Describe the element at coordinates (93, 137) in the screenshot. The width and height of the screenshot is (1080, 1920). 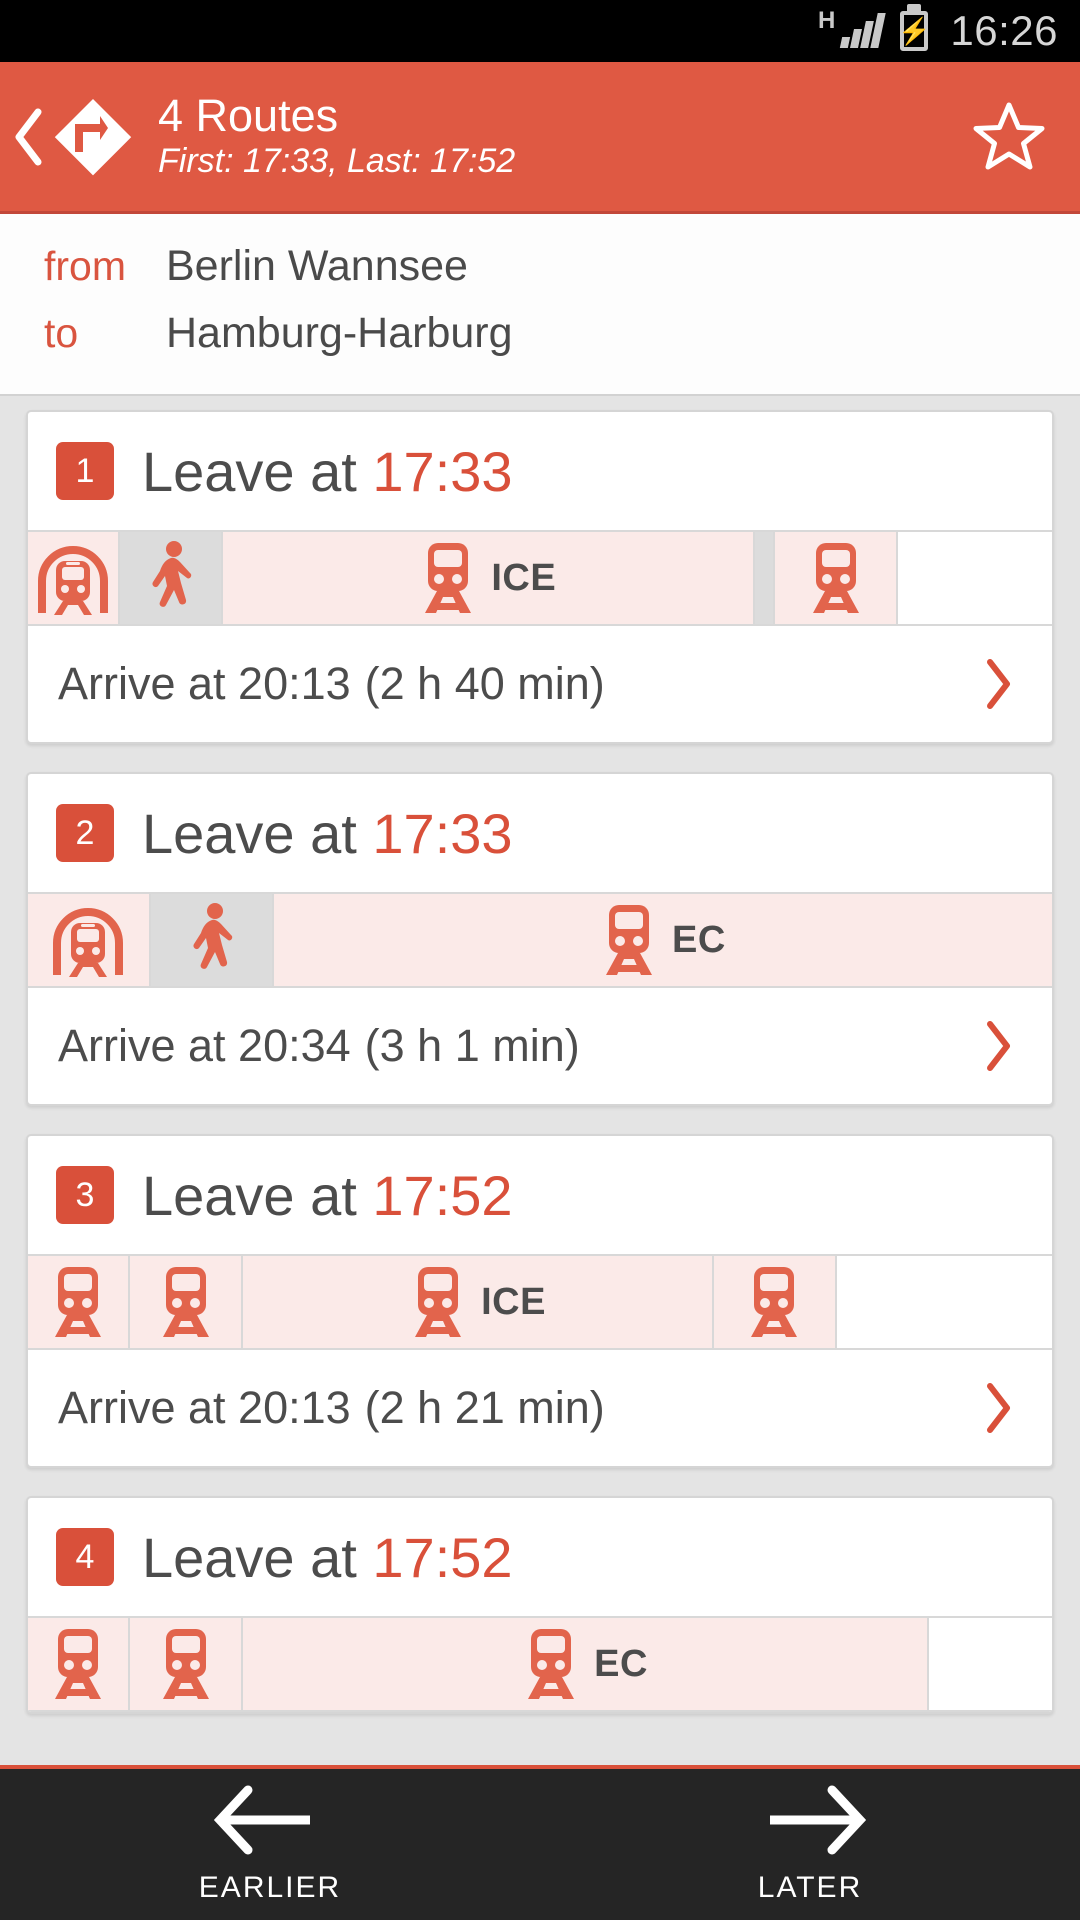
I see `navigation-diamond-icon` at that location.